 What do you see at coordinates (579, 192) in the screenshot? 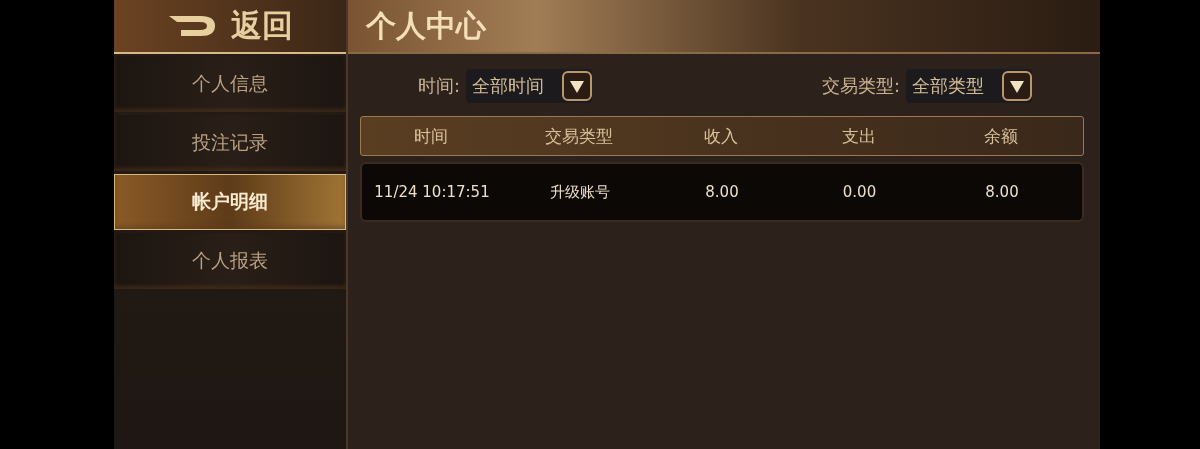
I see `table-cell: 升级账号` at bounding box center [579, 192].